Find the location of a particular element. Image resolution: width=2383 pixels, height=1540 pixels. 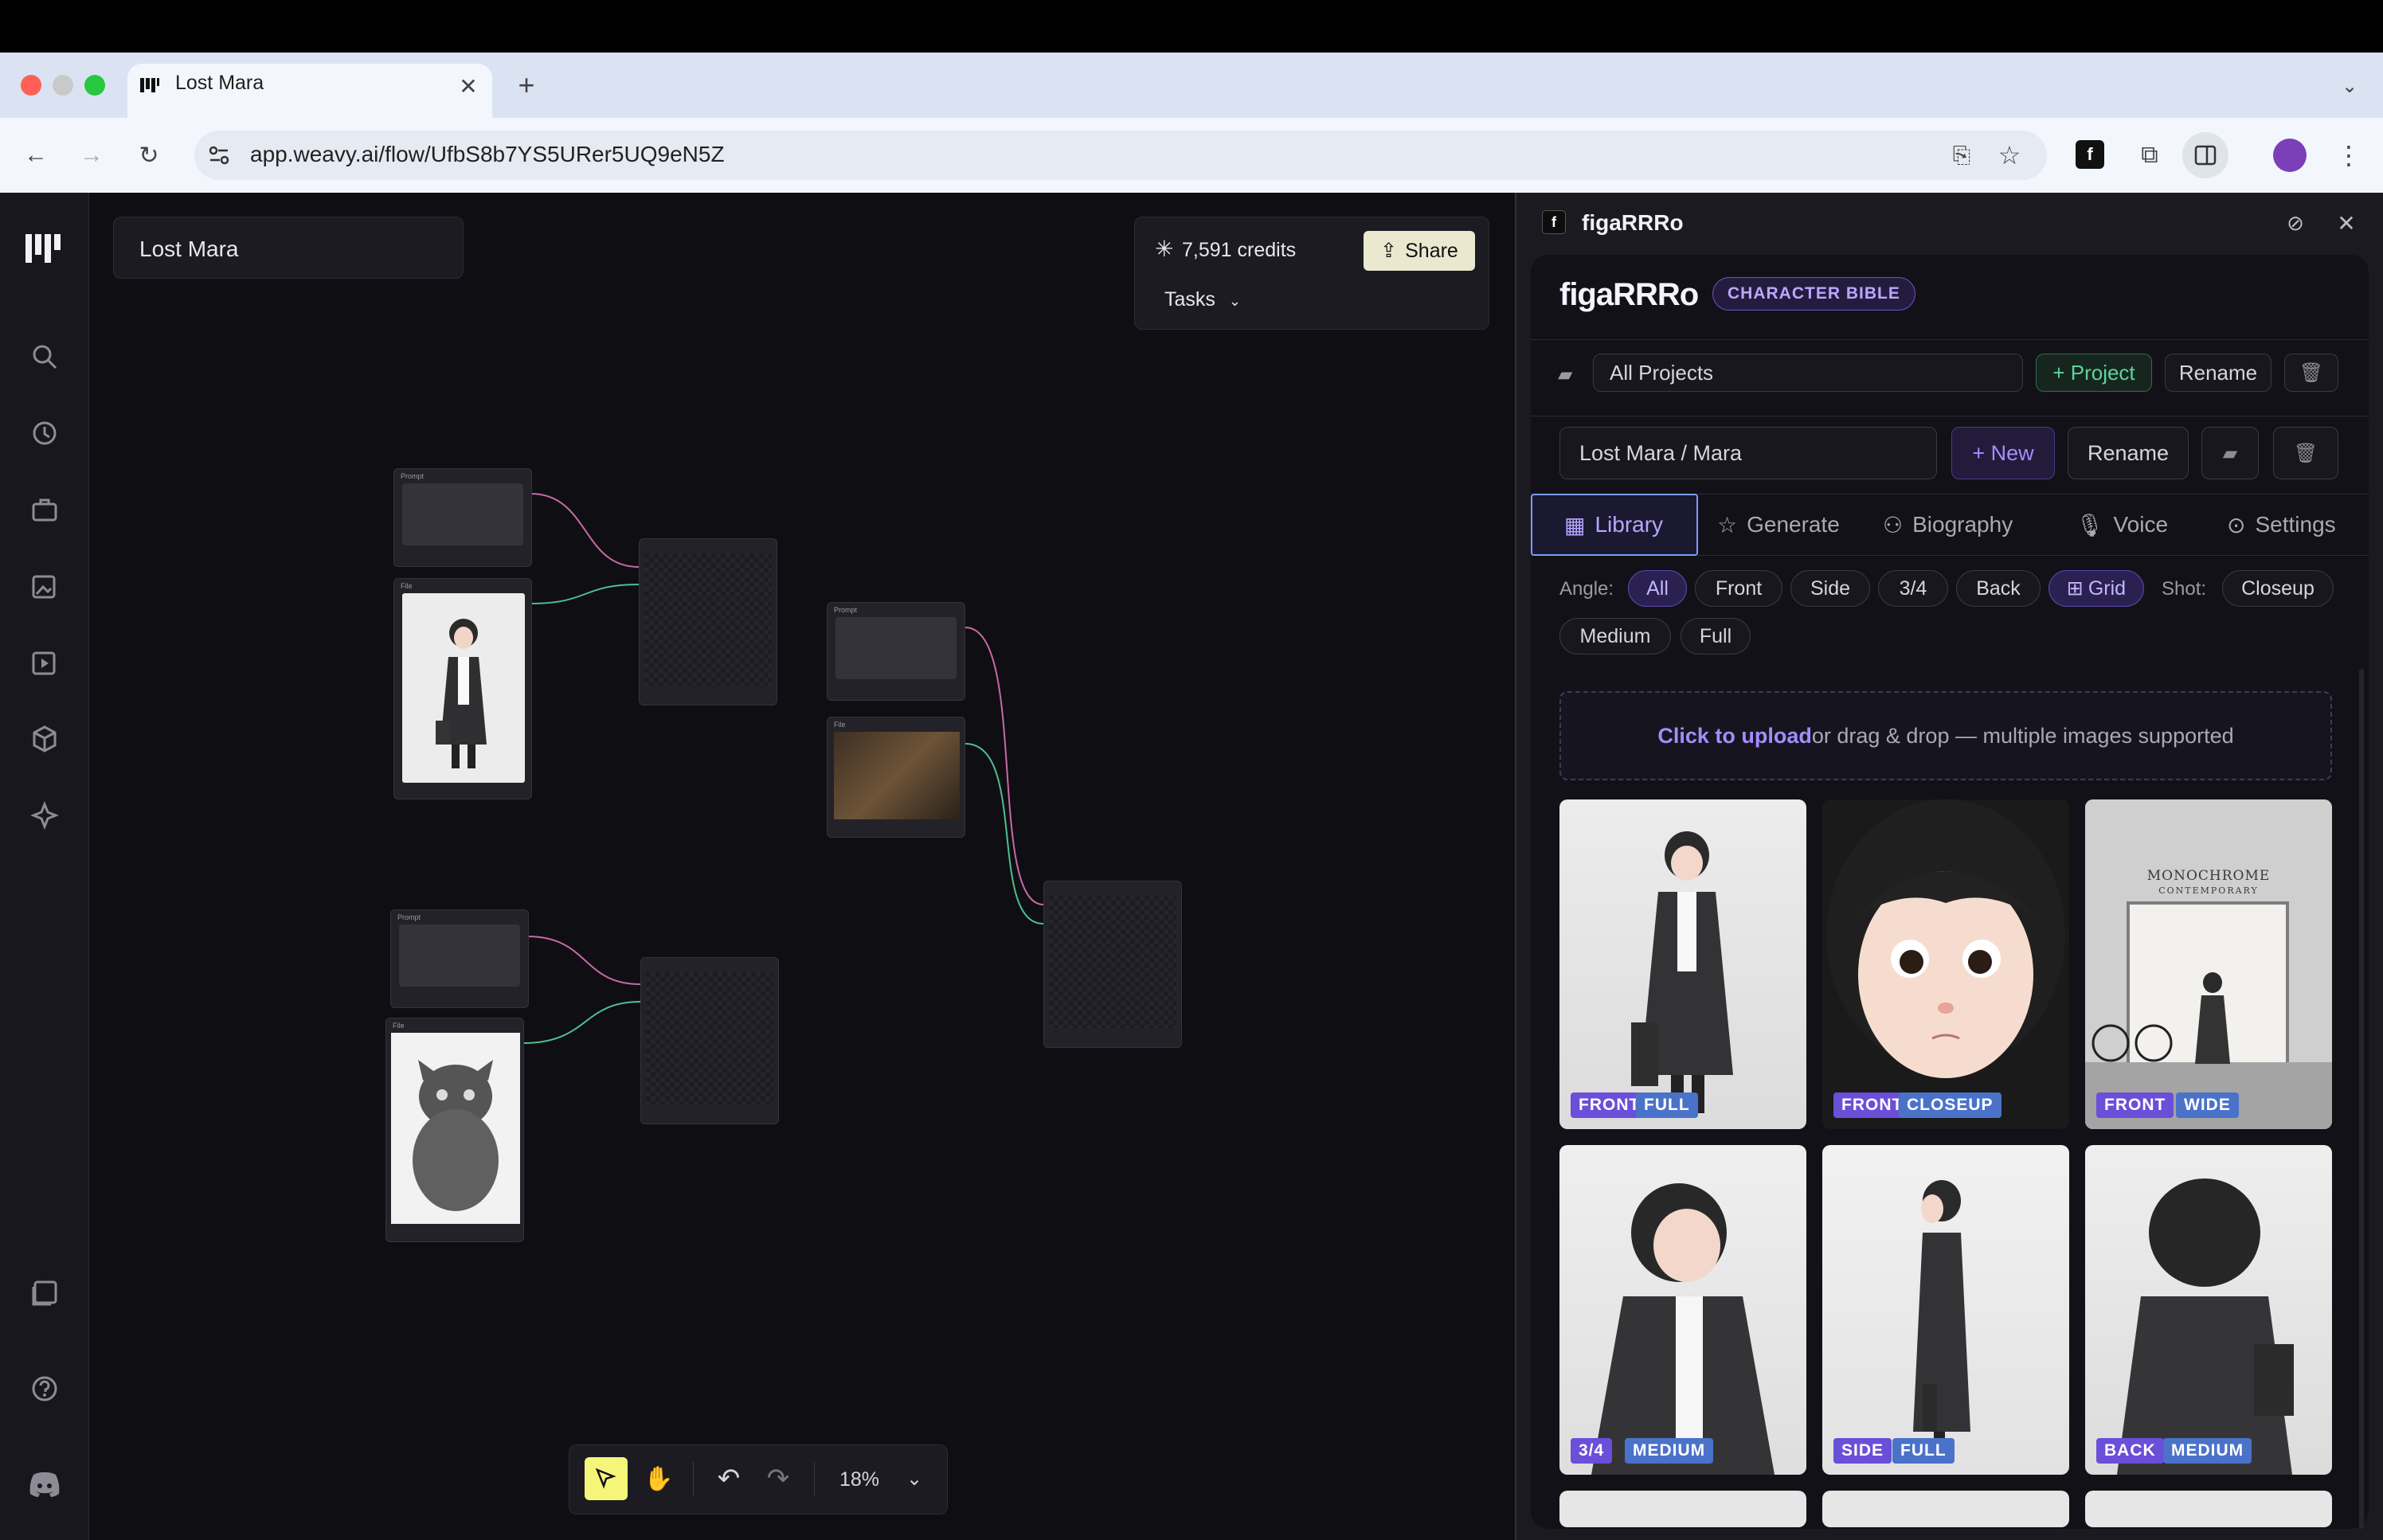

new-character-button: + New is located at coordinates (2003, 453).